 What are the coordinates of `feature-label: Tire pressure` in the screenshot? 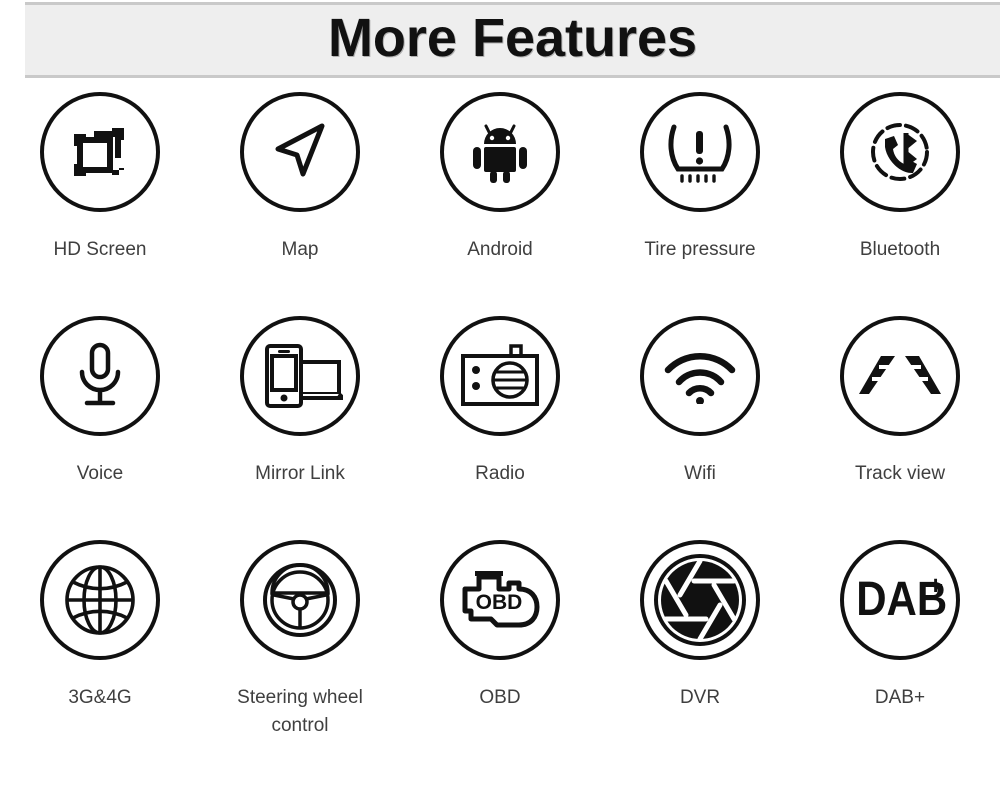 It's located at (700, 249).